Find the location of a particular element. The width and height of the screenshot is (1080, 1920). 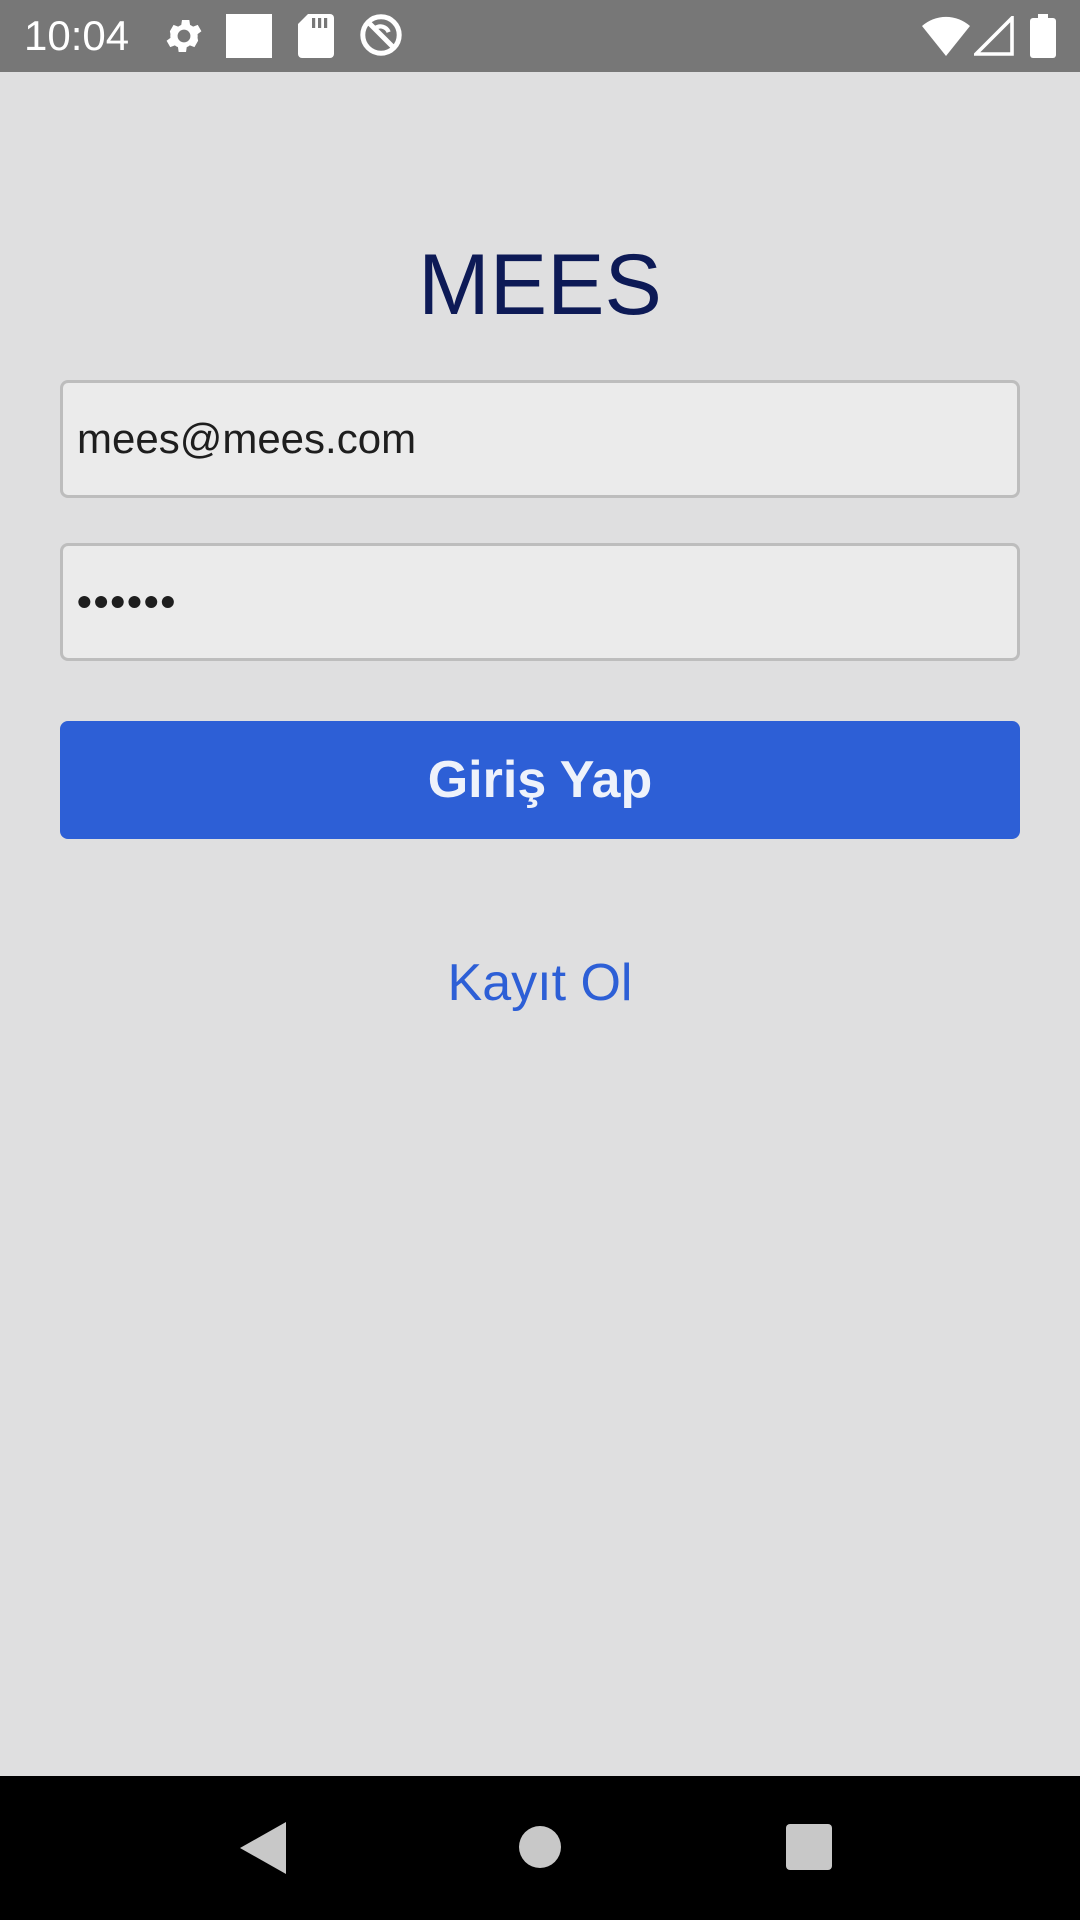

login-button: Giriş Yap is located at coordinates (540, 780).